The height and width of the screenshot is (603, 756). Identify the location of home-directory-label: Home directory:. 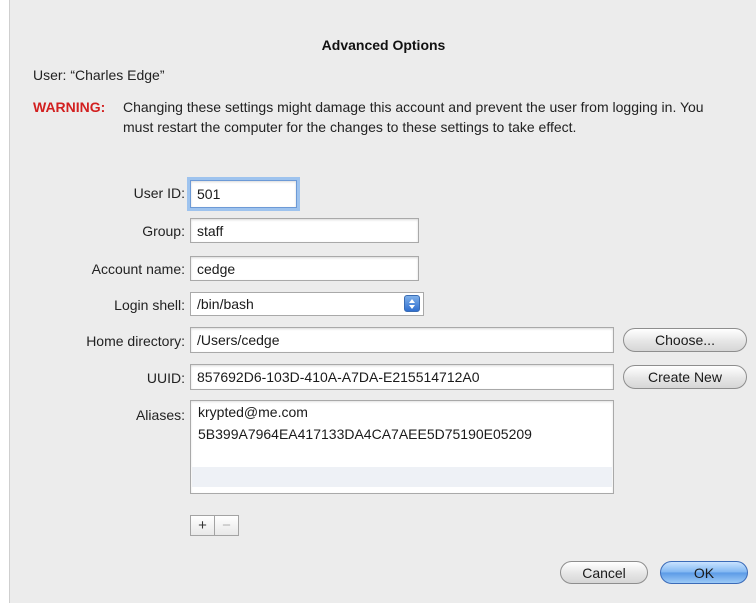
(135, 341).